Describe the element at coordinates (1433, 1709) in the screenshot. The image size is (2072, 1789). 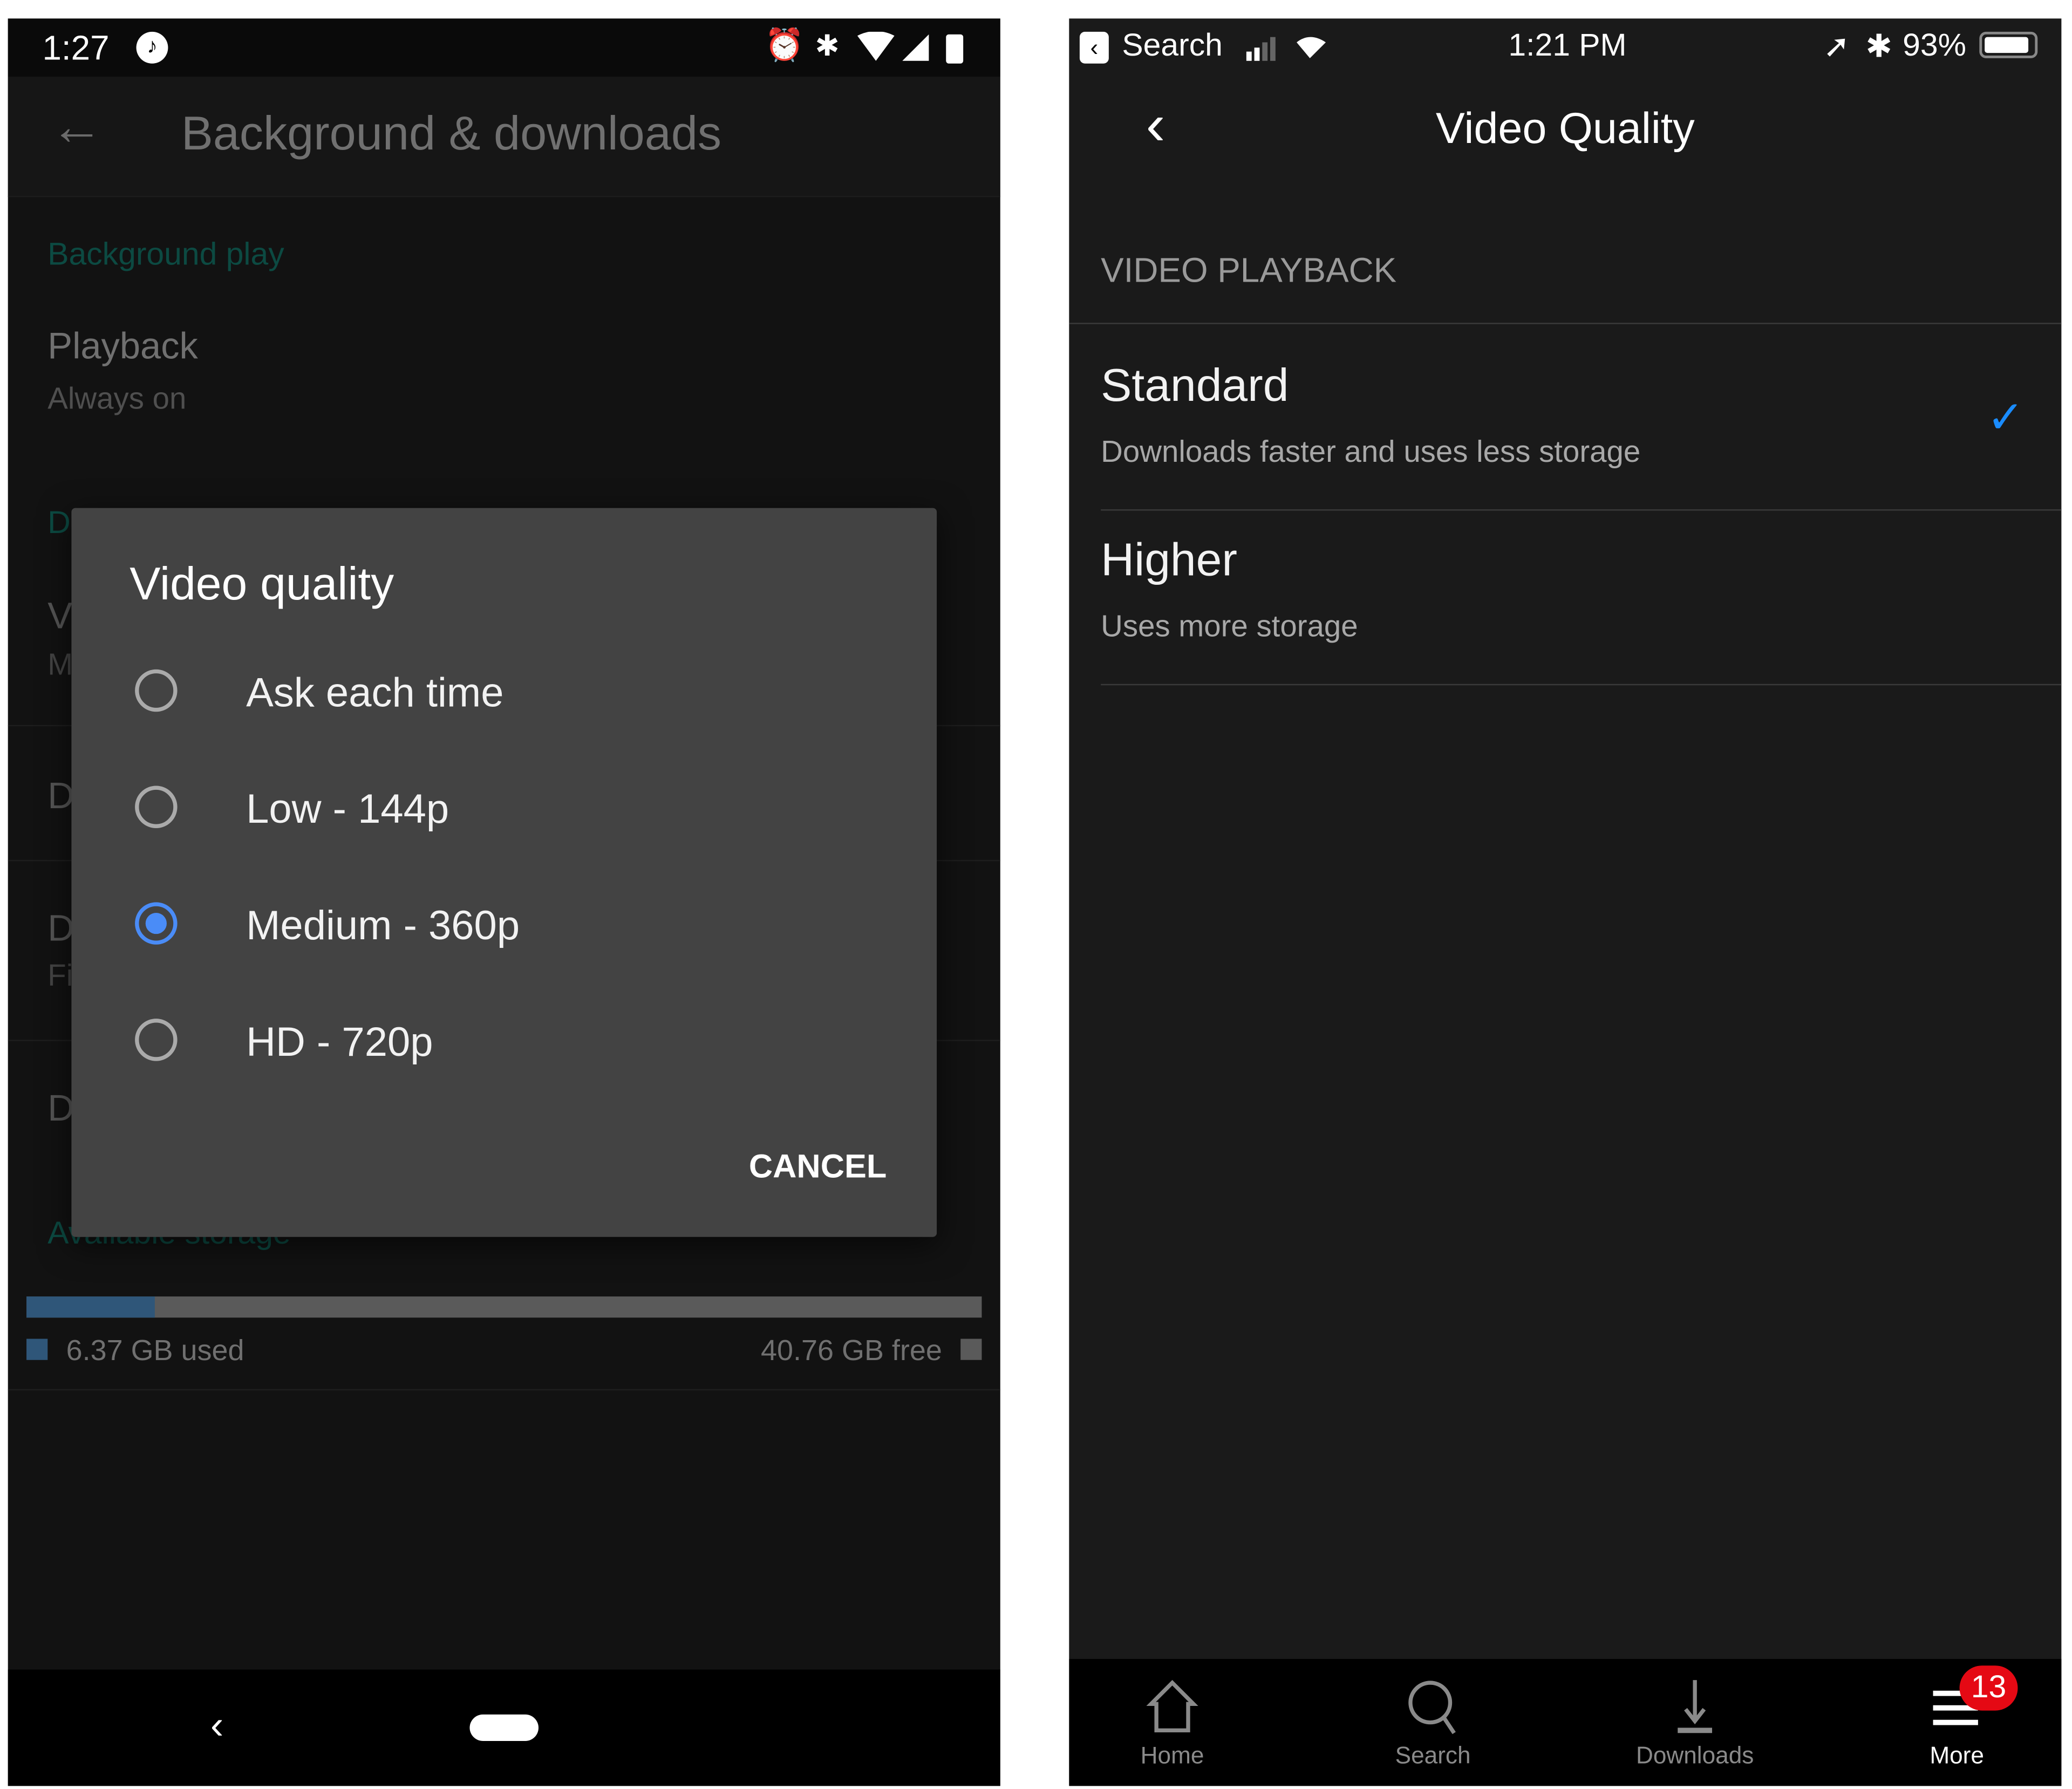
I see `search-icon` at that location.